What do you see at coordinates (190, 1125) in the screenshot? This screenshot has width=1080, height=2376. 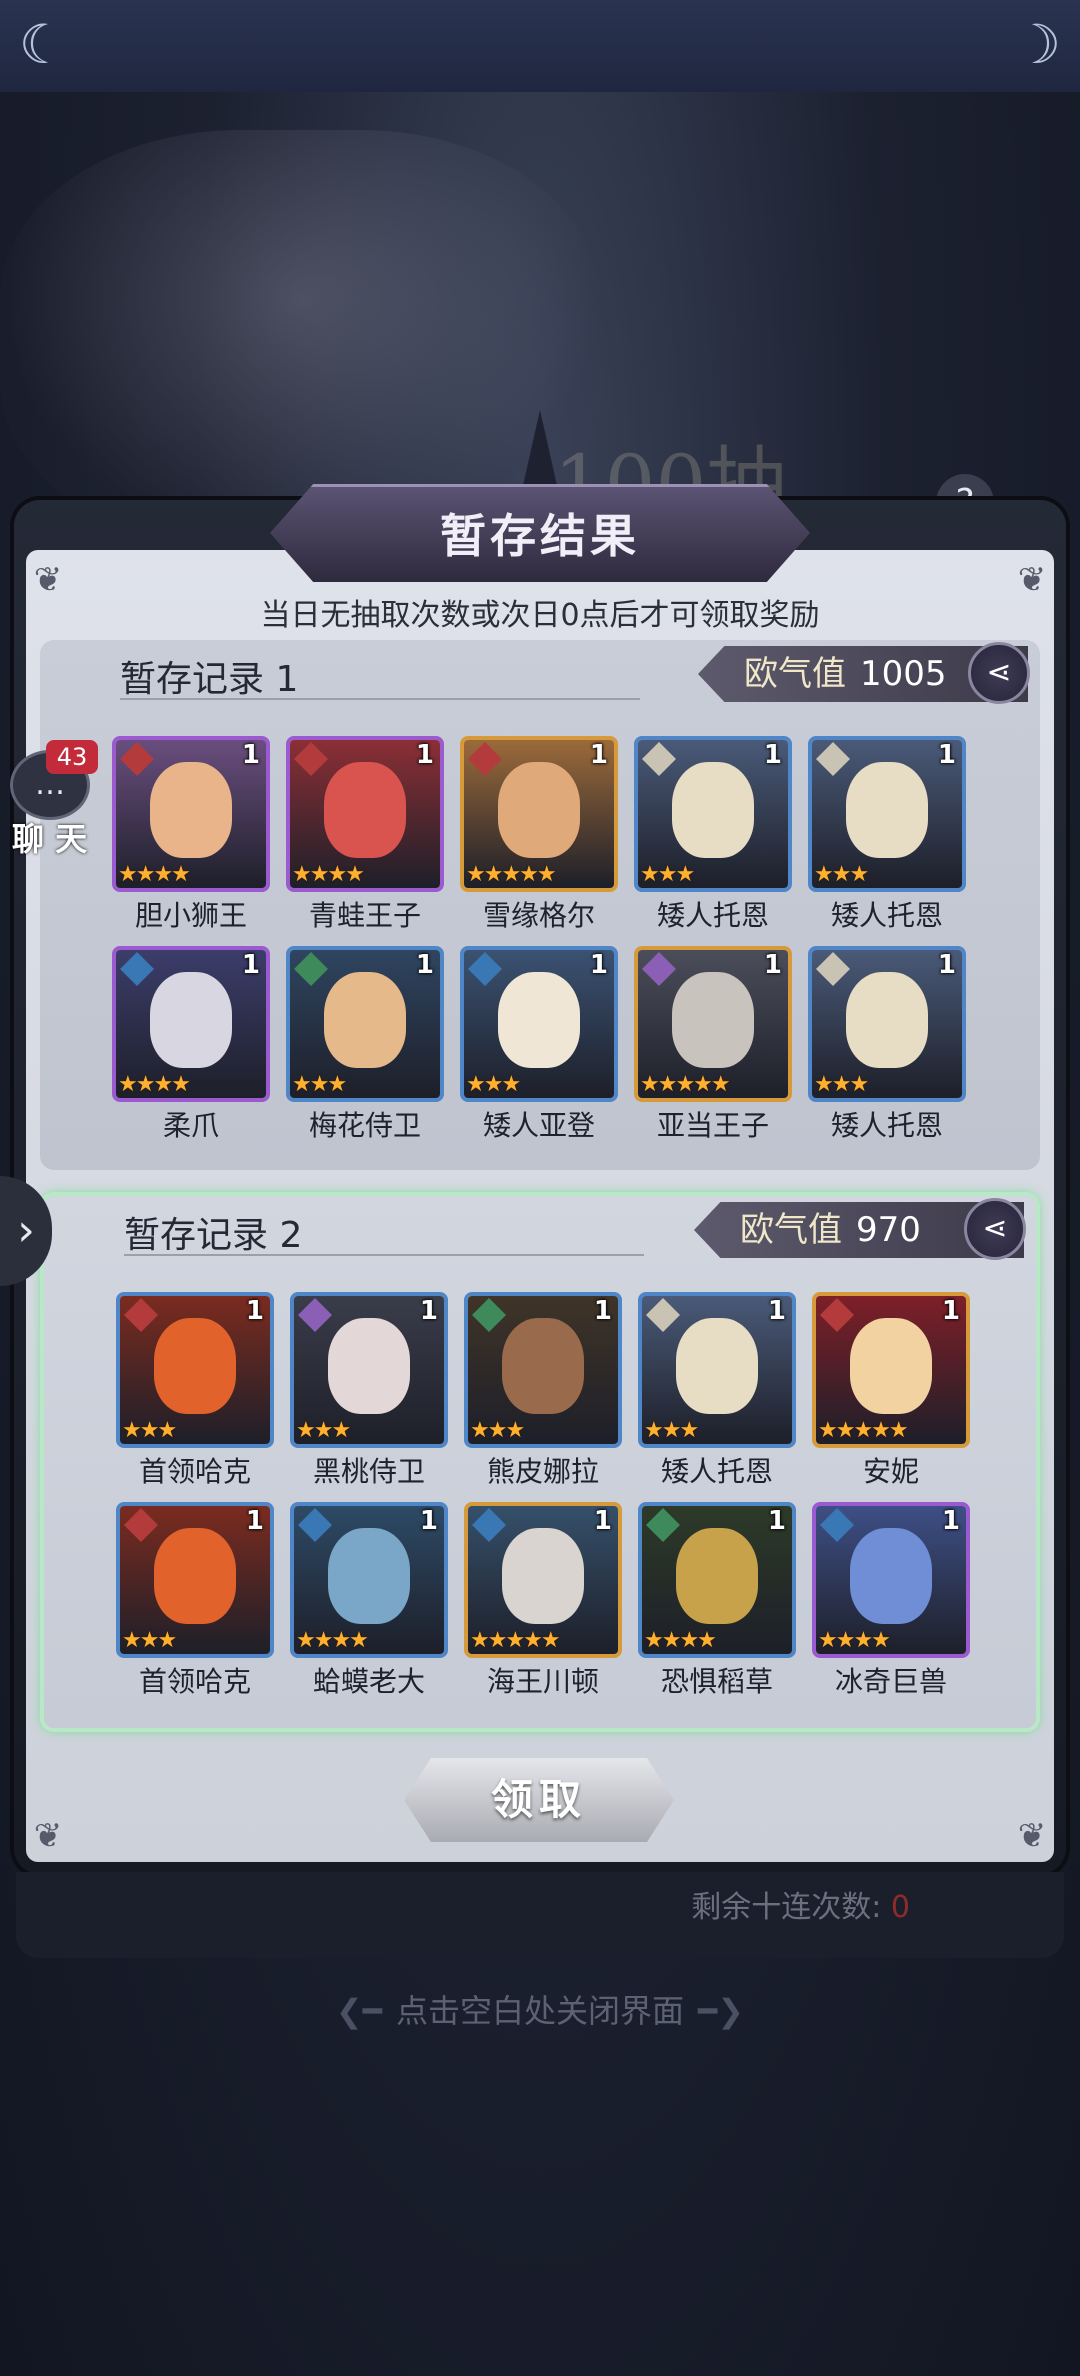 I see `hero-name: 柔爪` at bounding box center [190, 1125].